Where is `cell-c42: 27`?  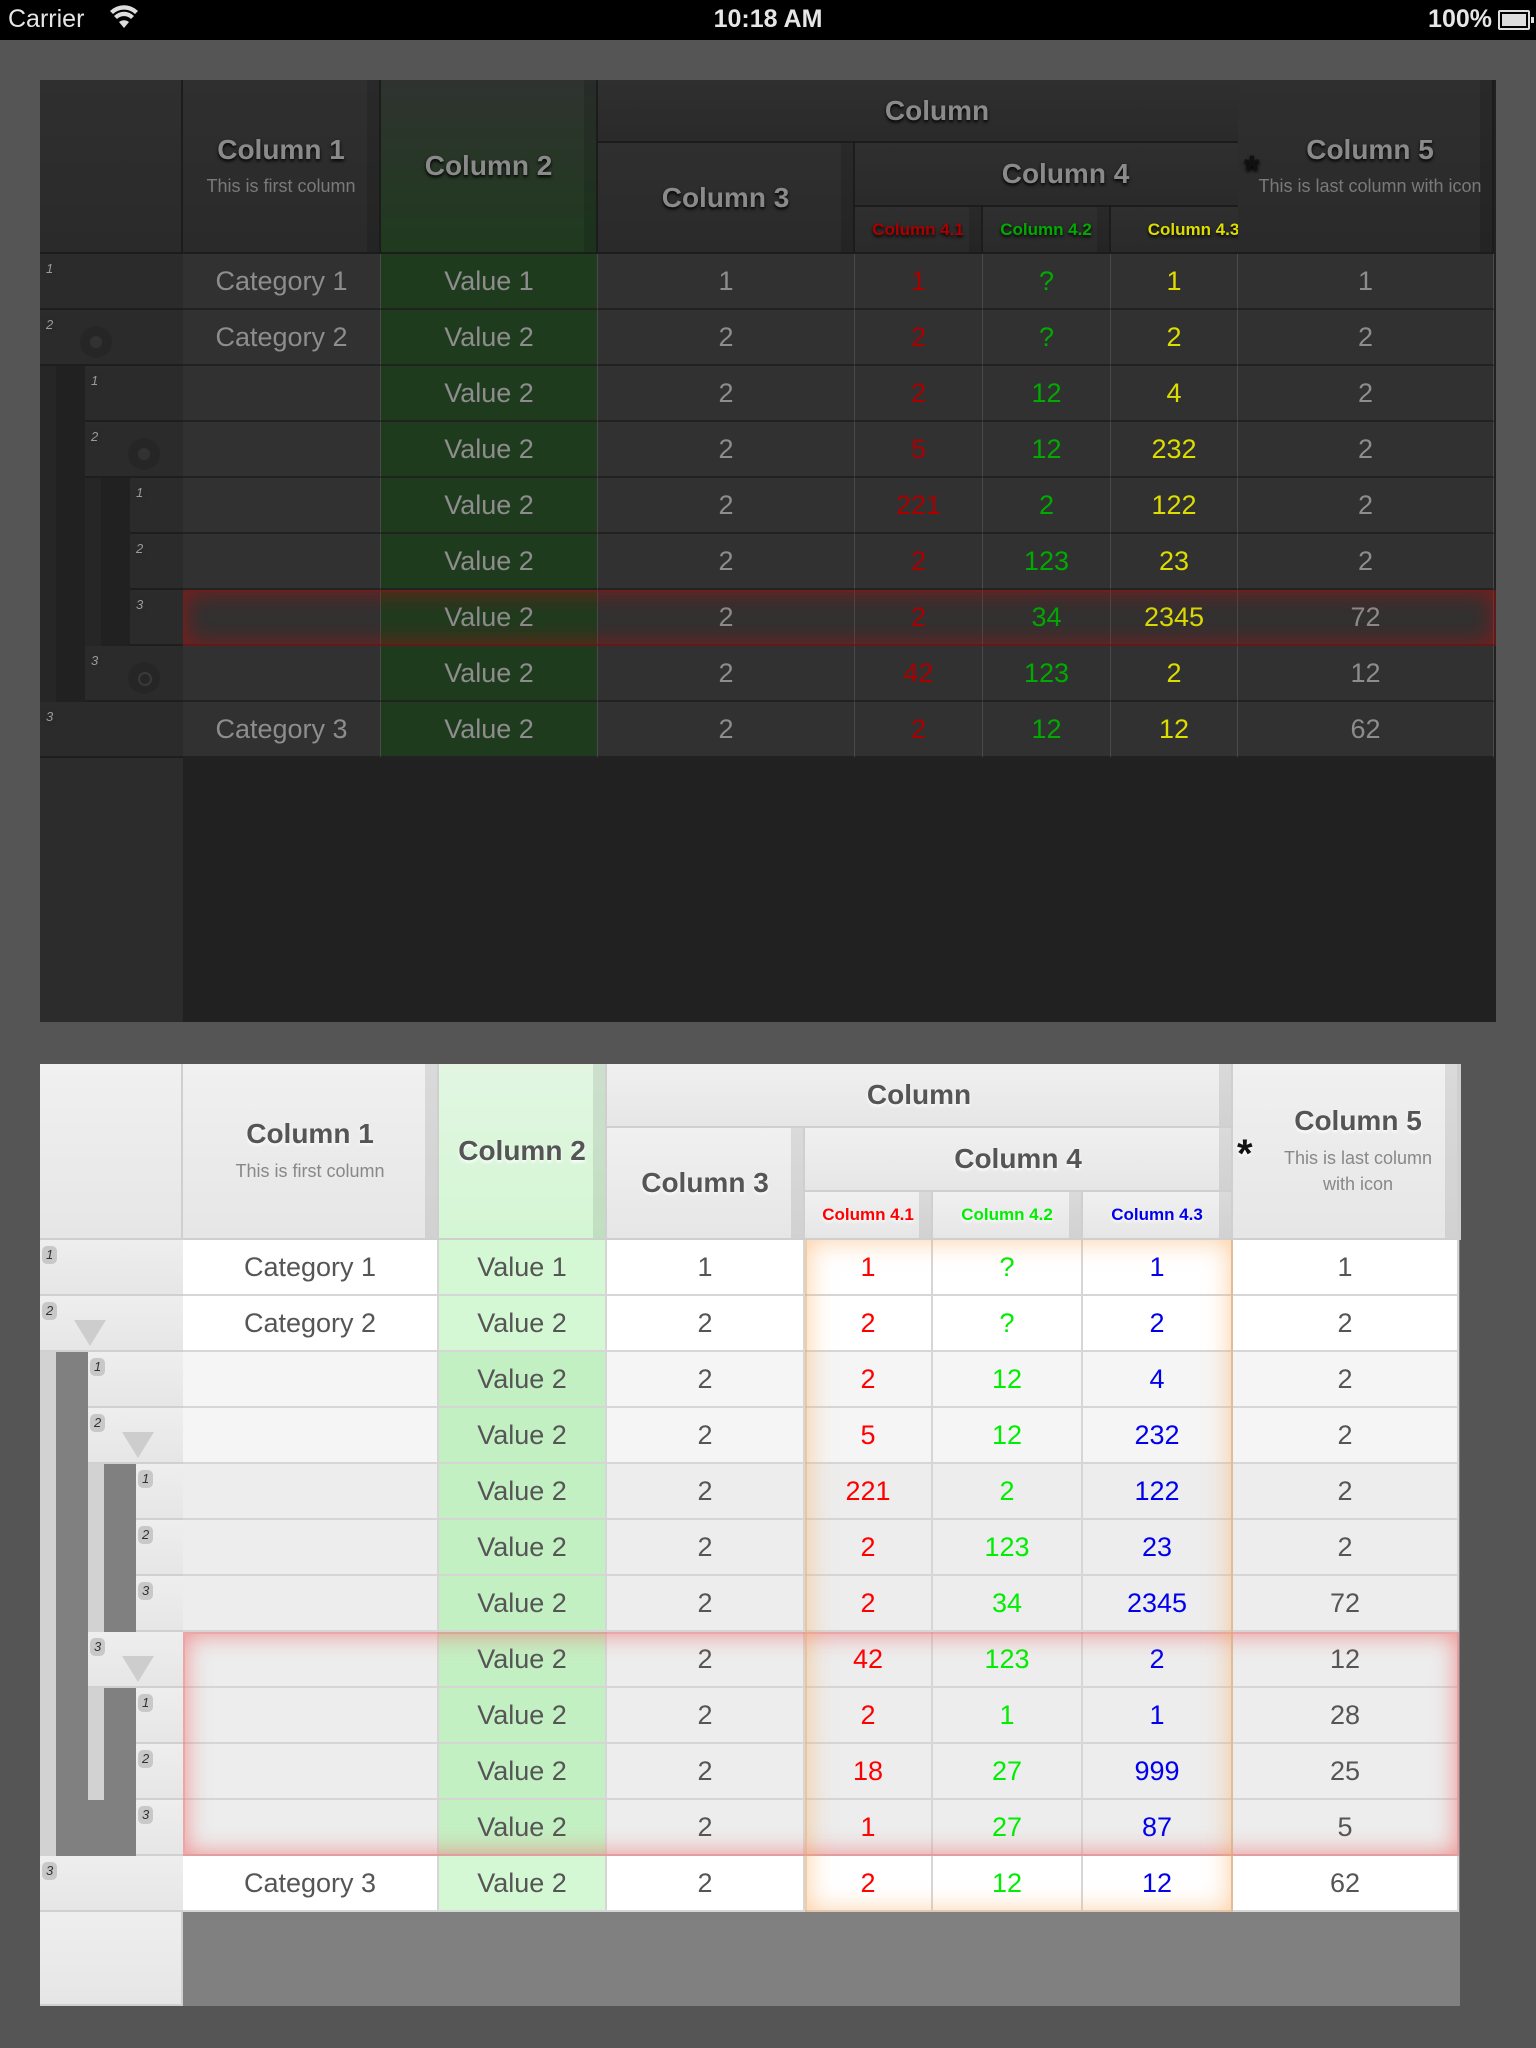 cell-c42: 27 is located at coordinates (1008, 1828).